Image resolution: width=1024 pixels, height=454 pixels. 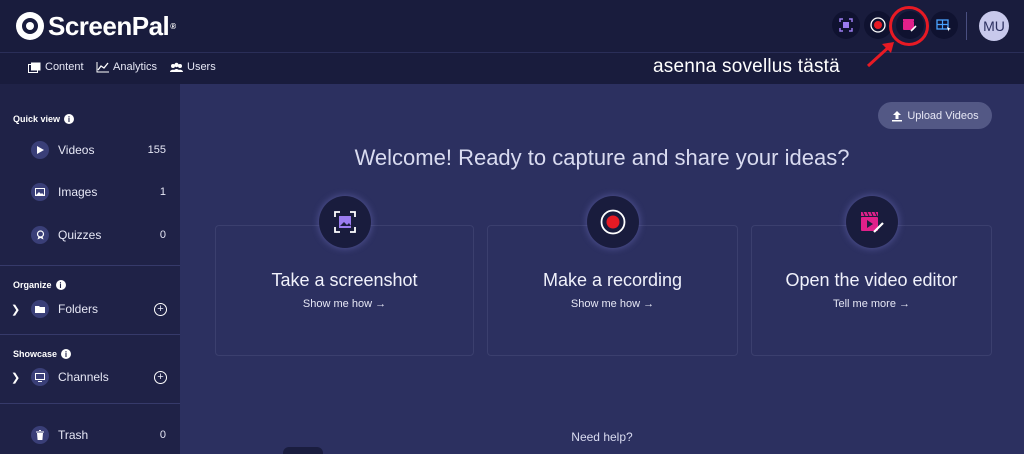 What do you see at coordinates (34, 67) in the screenshot?
I see `content-icon` at bounding box center [34, 67].